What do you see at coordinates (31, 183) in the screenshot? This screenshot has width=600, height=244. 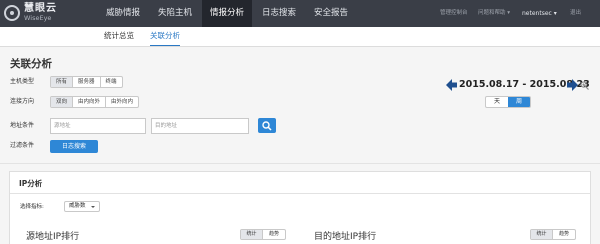 I see `panel-title: IP分析` at bounding box center [31, 183].